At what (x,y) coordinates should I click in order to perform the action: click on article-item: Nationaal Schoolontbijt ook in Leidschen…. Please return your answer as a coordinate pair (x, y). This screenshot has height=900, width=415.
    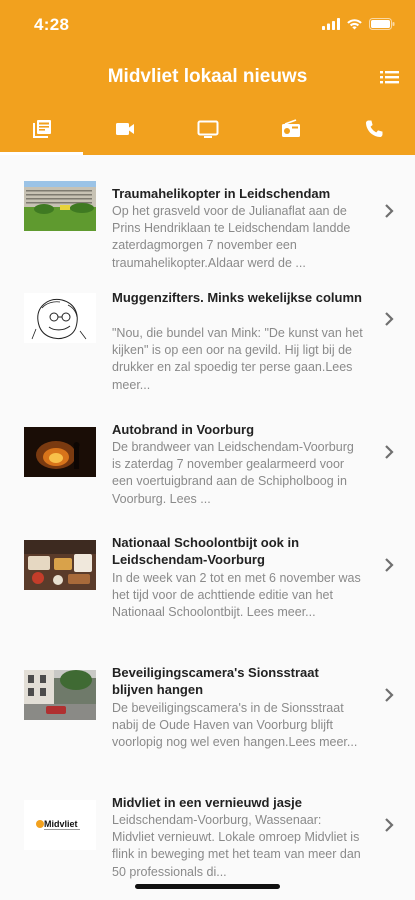
    Looking at the image, I should click on (207, 585).